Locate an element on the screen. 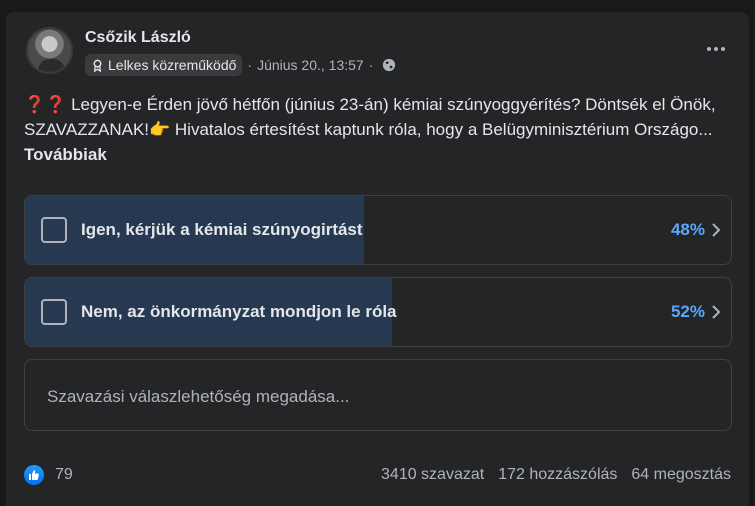 This screenshot has height=506, width=755. contributor-badge: Lelkes közreműködő is located at coordinates (164, 65).